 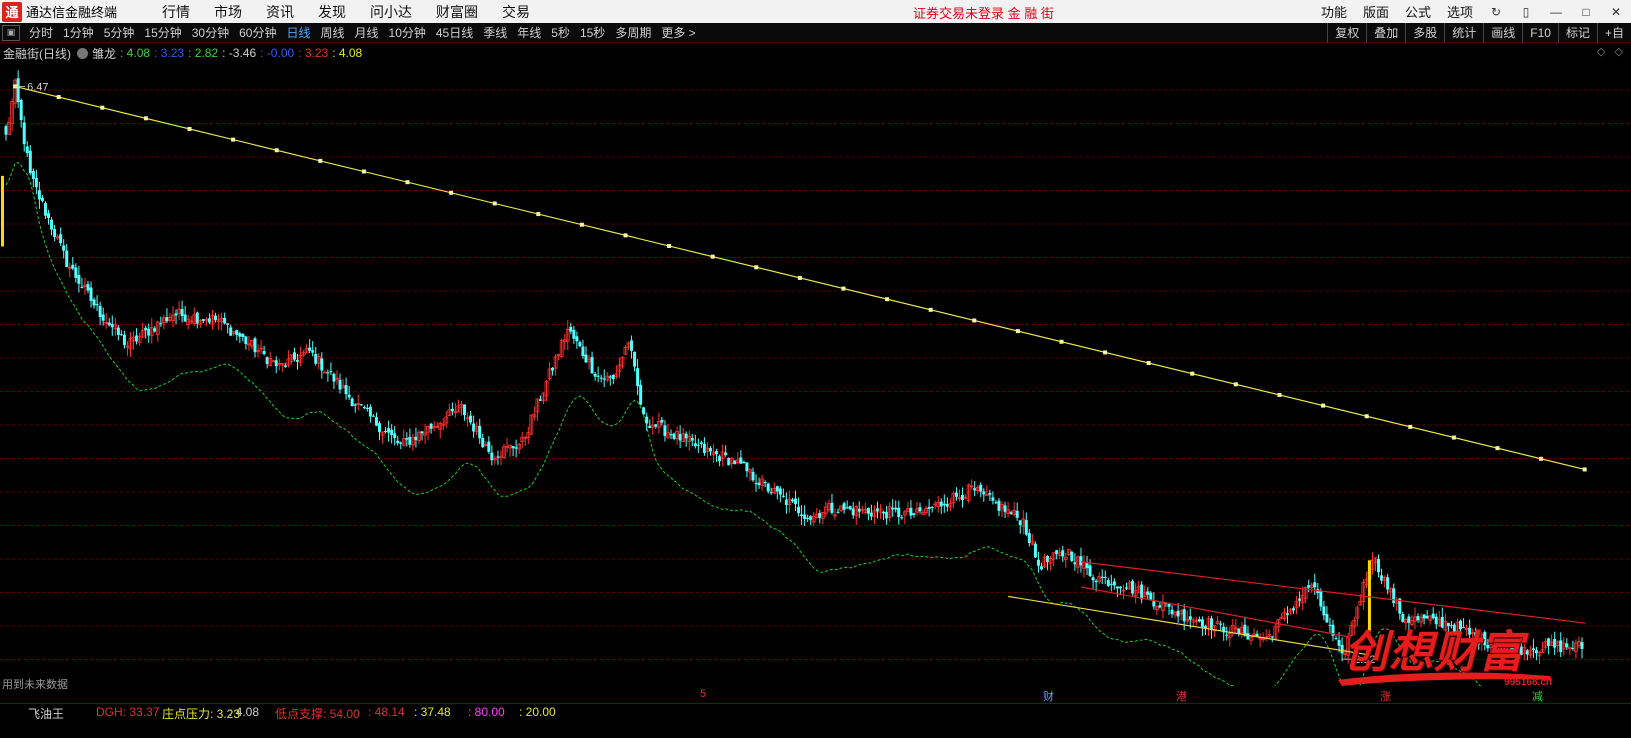 I want to click on tablet-icon: ▯, so click(x=1526, y=11).